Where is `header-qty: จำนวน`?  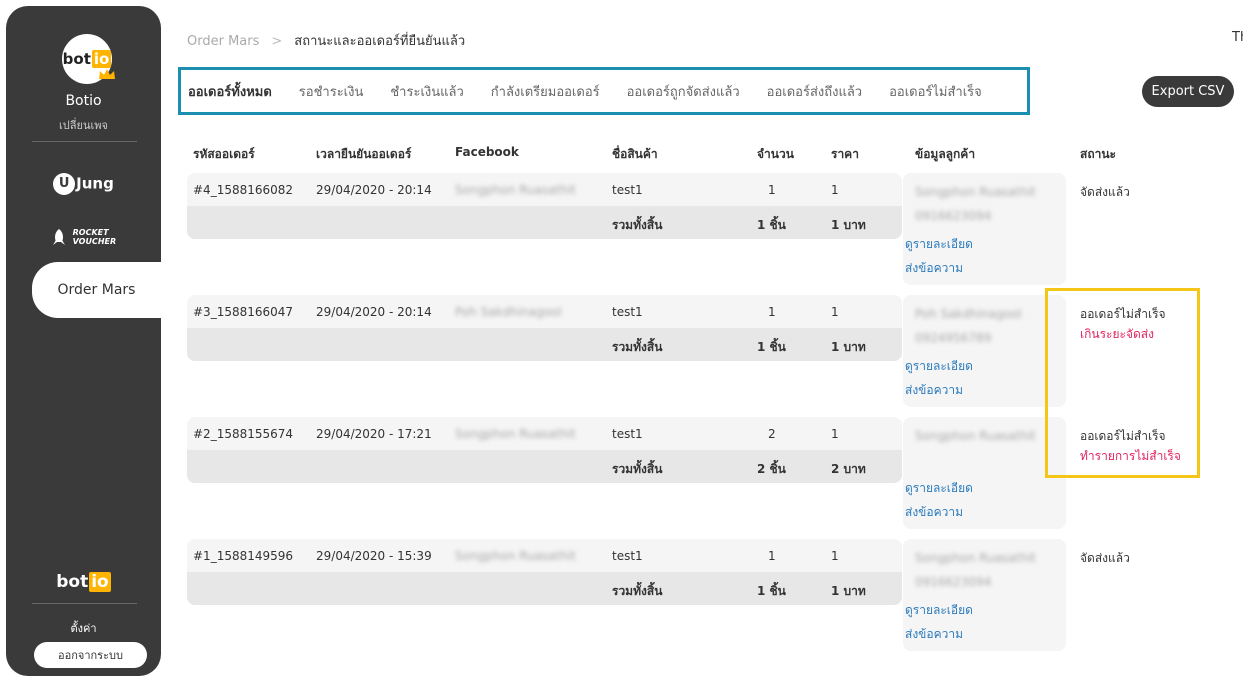 header-qty: จำนวน is located at coordinates (775, 154).